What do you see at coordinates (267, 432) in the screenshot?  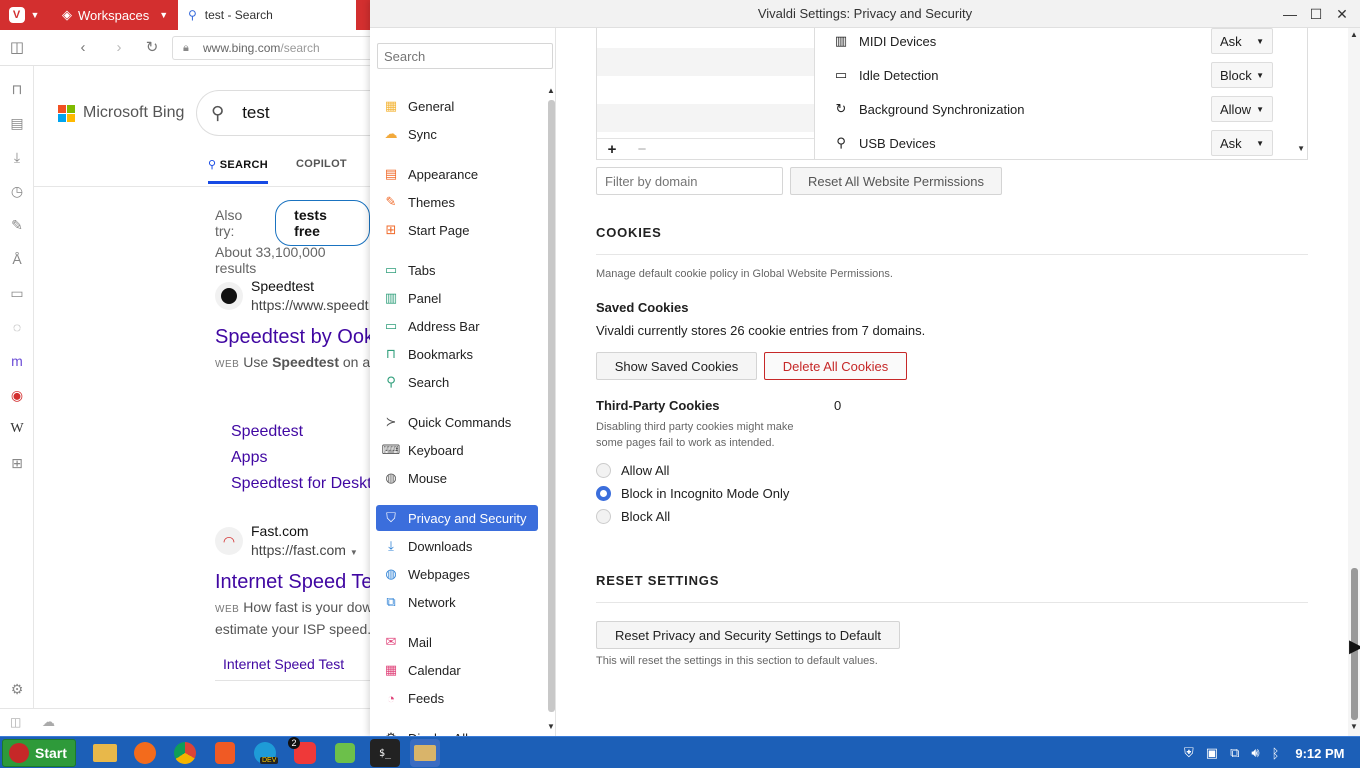 I see `deep-link: Speedtest` at bounding box center [267, 432].